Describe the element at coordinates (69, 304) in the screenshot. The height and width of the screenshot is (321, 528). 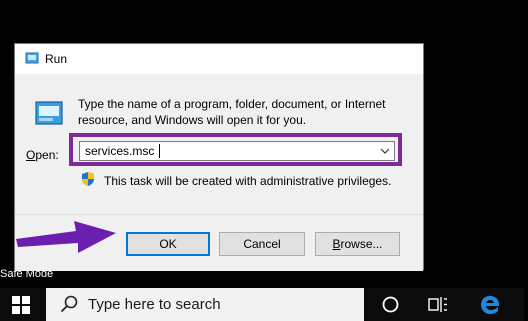
I see `search-icon` at that location.